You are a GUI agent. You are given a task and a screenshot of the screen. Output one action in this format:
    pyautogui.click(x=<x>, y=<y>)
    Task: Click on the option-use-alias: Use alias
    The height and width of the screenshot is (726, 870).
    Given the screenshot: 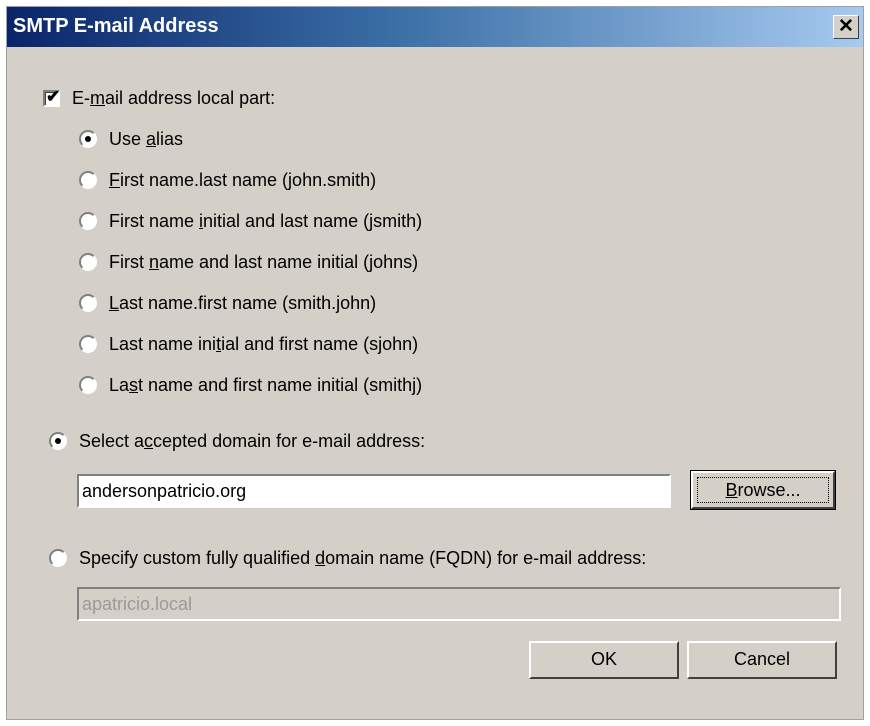 What is the action you would take?
    pyautogui.click(x=131, y=139)
    